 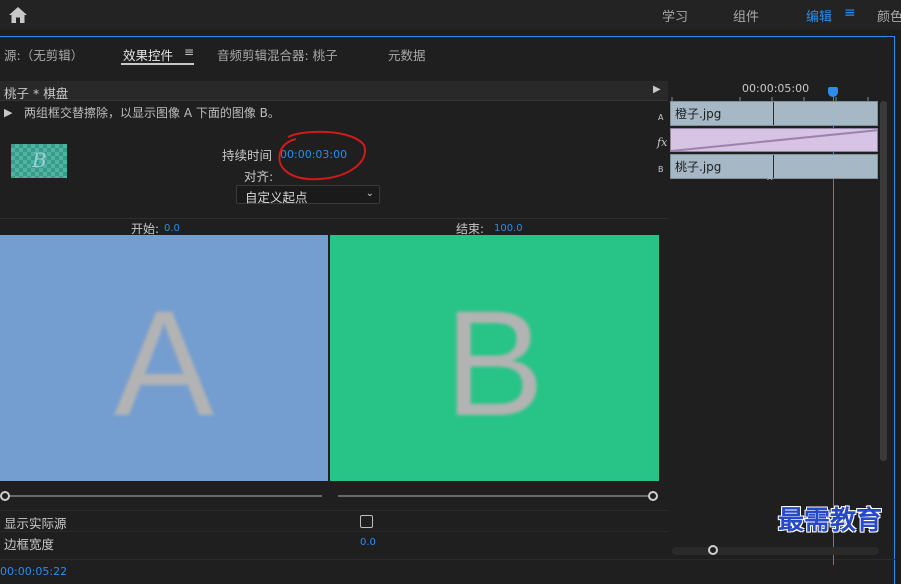 What do you see at coordinates (157, 64) in the screenshot?
I see `active-tab-indicator` at bounding box center [157, 64].